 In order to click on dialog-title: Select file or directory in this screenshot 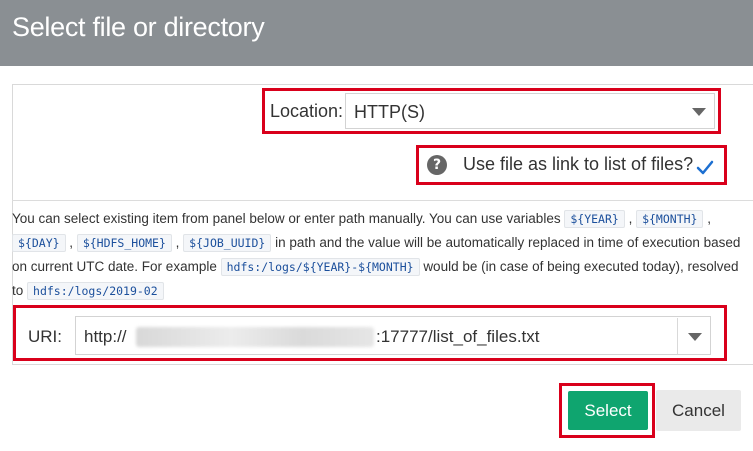, I will do `click(138, 27)`.